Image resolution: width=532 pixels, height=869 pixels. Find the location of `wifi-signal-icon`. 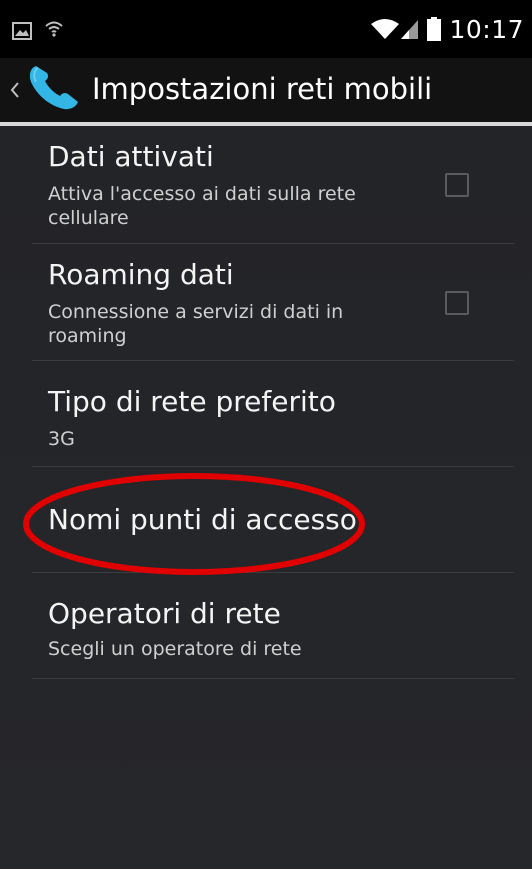

wifi-signal-icon is located at coordinates (385, 29).